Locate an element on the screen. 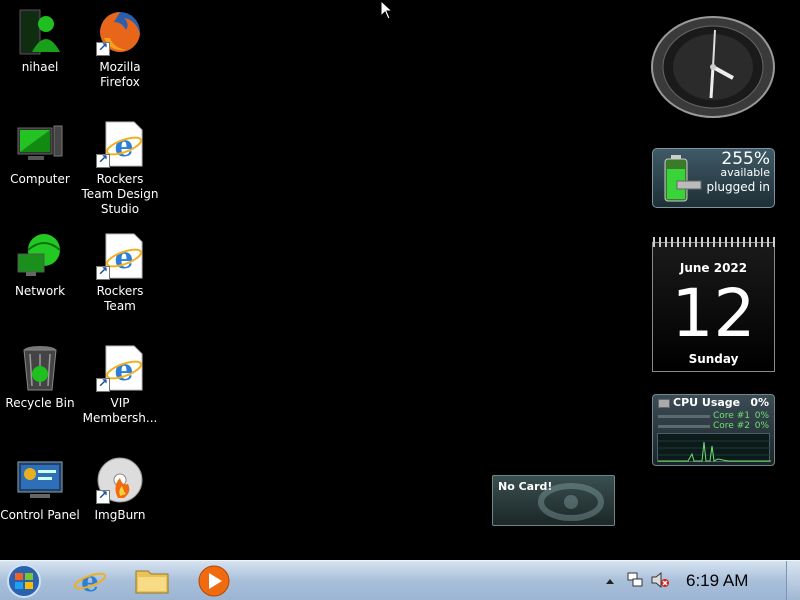 Image resolution: width=800 pixels, height=600 pixels. show-hidden-icons-button is located at coordinates (610, 580).